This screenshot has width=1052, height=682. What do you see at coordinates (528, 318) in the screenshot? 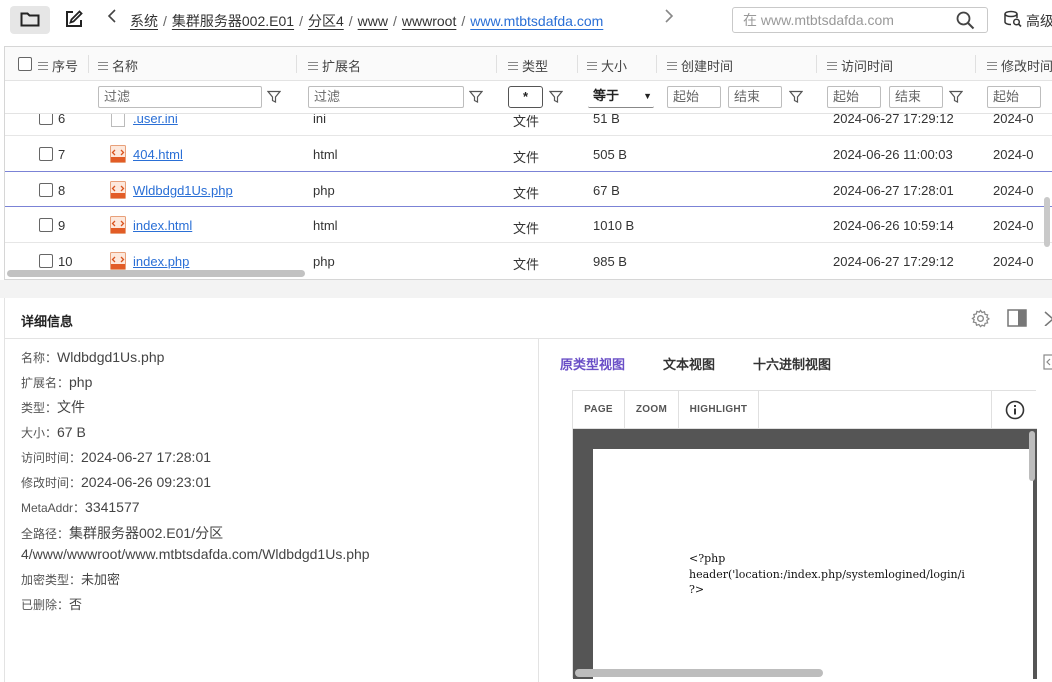
I see `detail-panel-header: 详细信息` at bounding box center [528, 318].